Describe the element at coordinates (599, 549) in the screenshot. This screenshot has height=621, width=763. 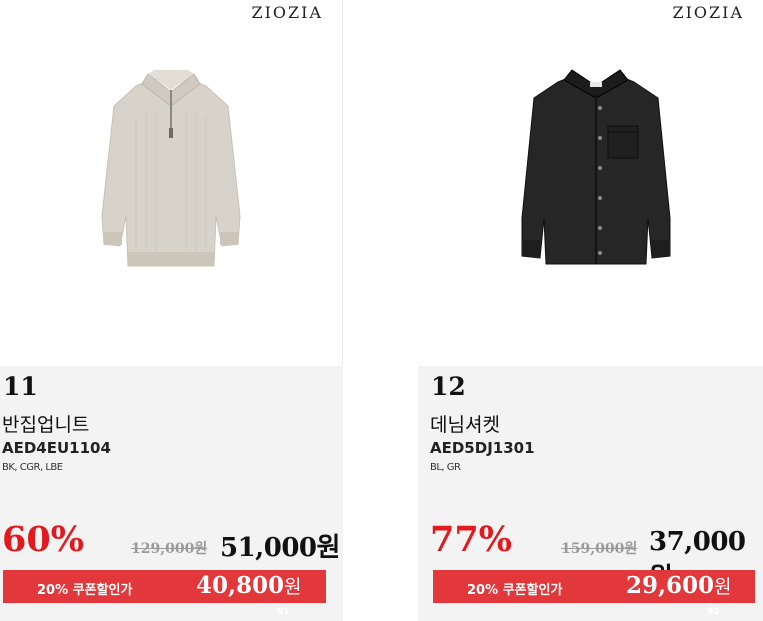
I see `original-price: 159,000원` at that location.